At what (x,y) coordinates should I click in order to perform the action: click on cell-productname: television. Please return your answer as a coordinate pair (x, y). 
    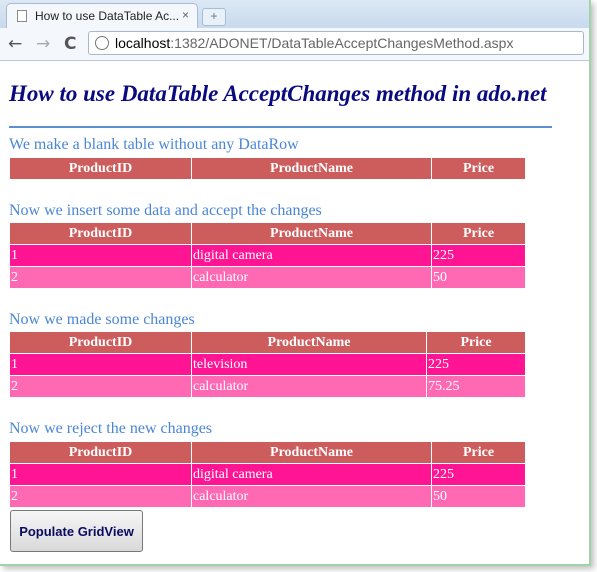
    Looking at the image, I should click on (309, 364).